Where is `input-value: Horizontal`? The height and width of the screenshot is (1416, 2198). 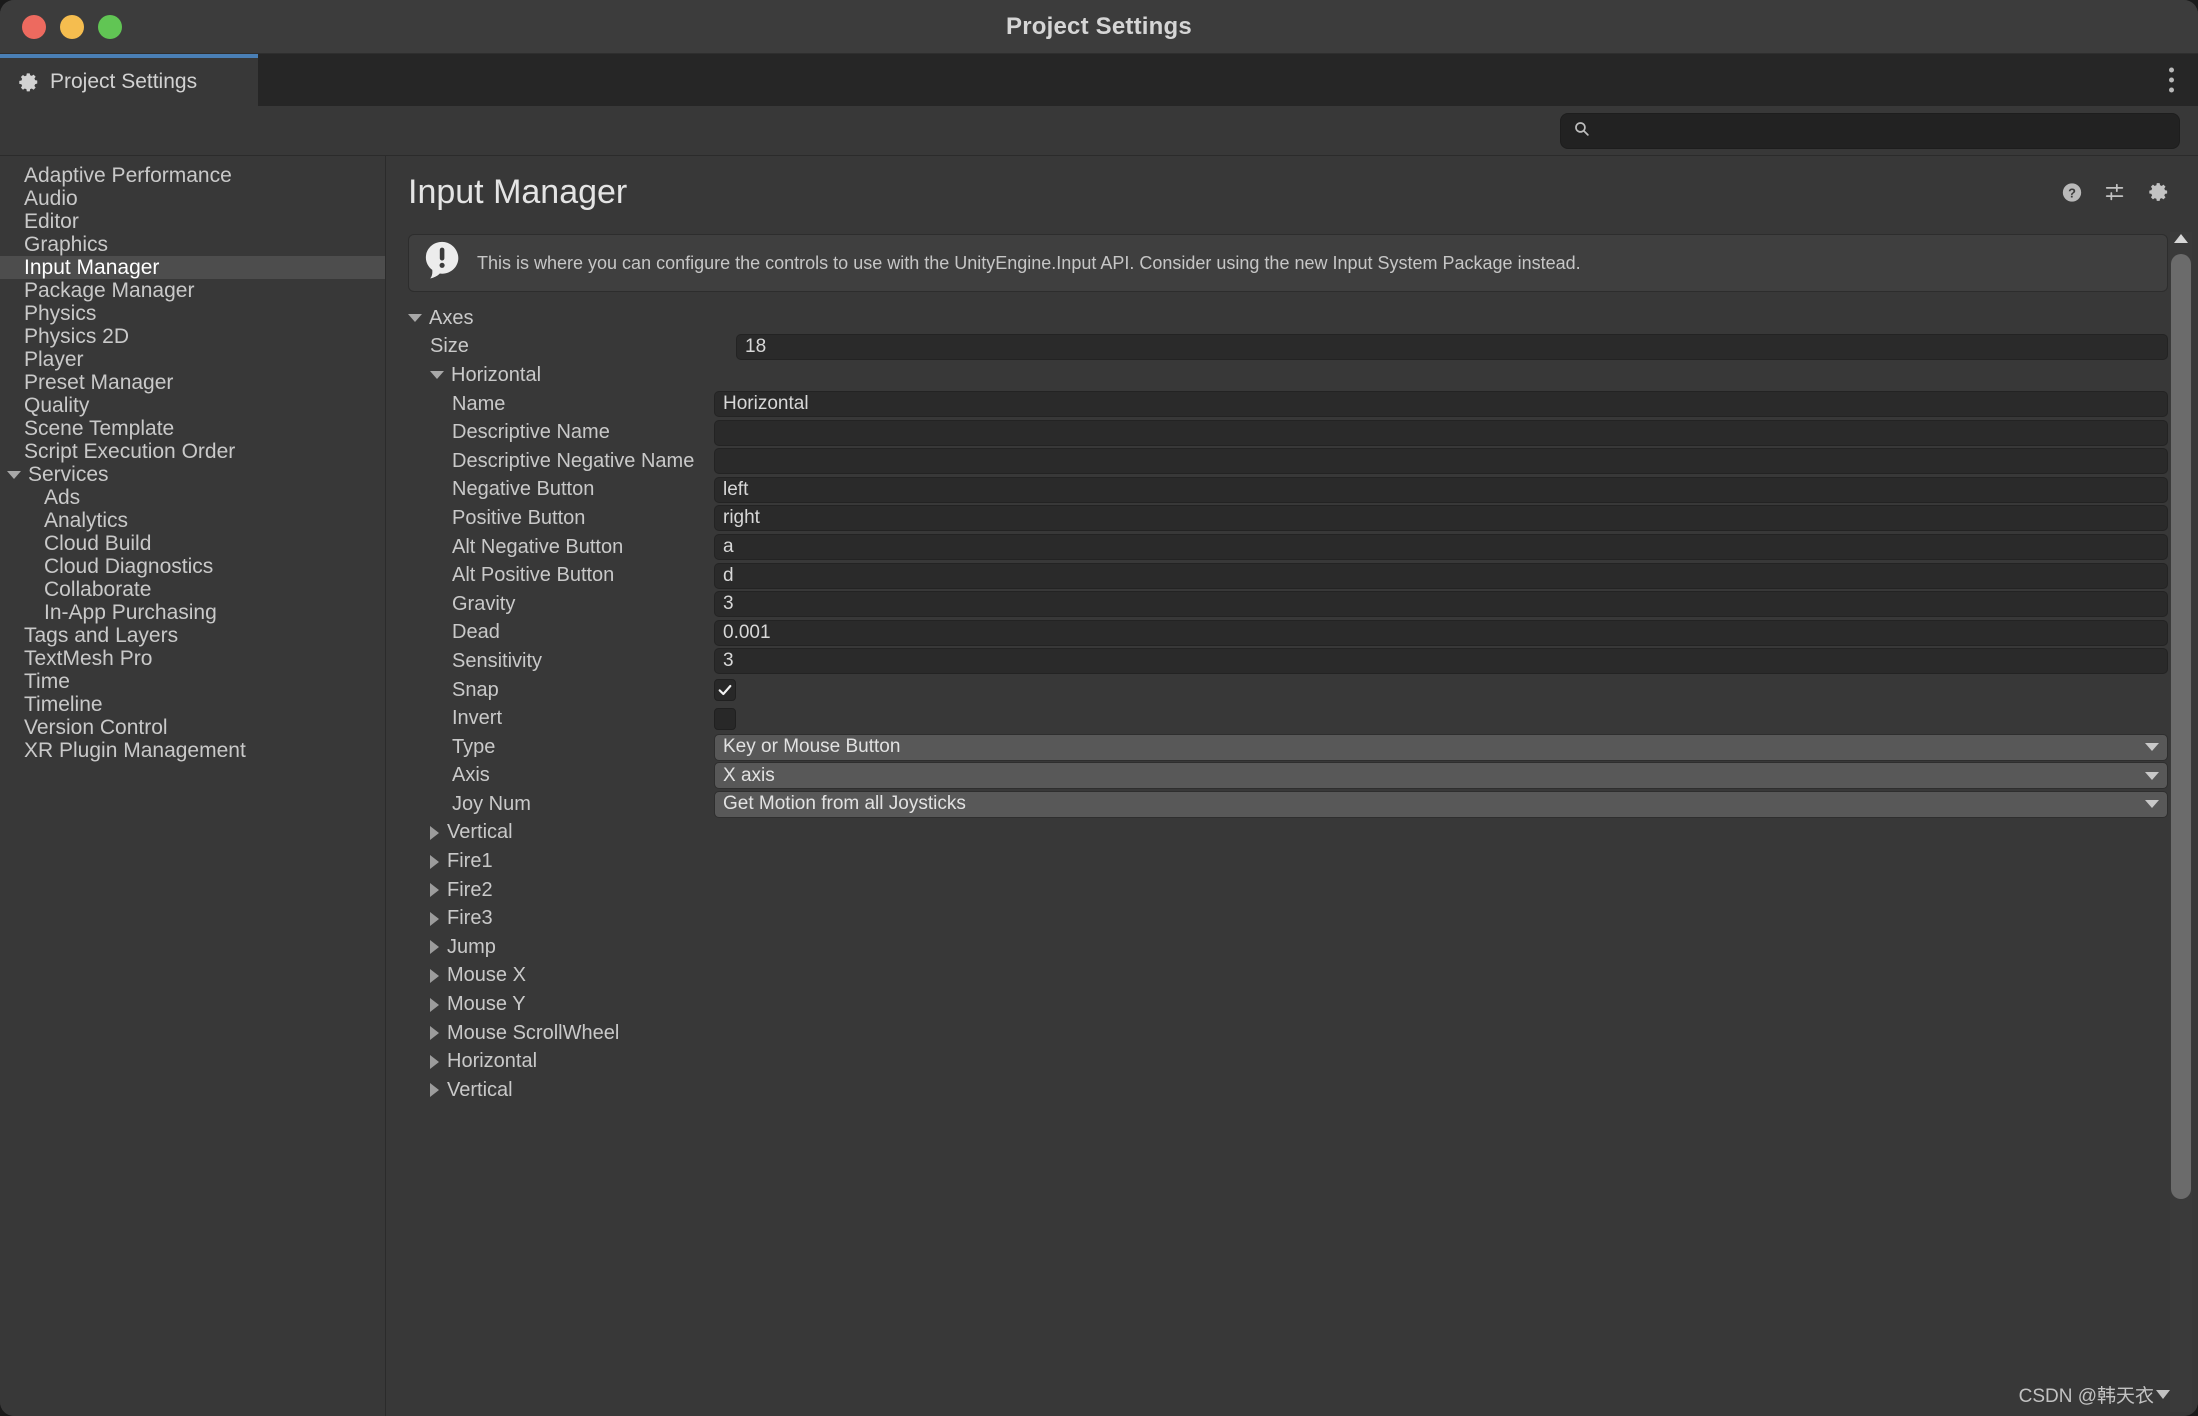 input-value: Horizontal is located at coordinates (766, 404).